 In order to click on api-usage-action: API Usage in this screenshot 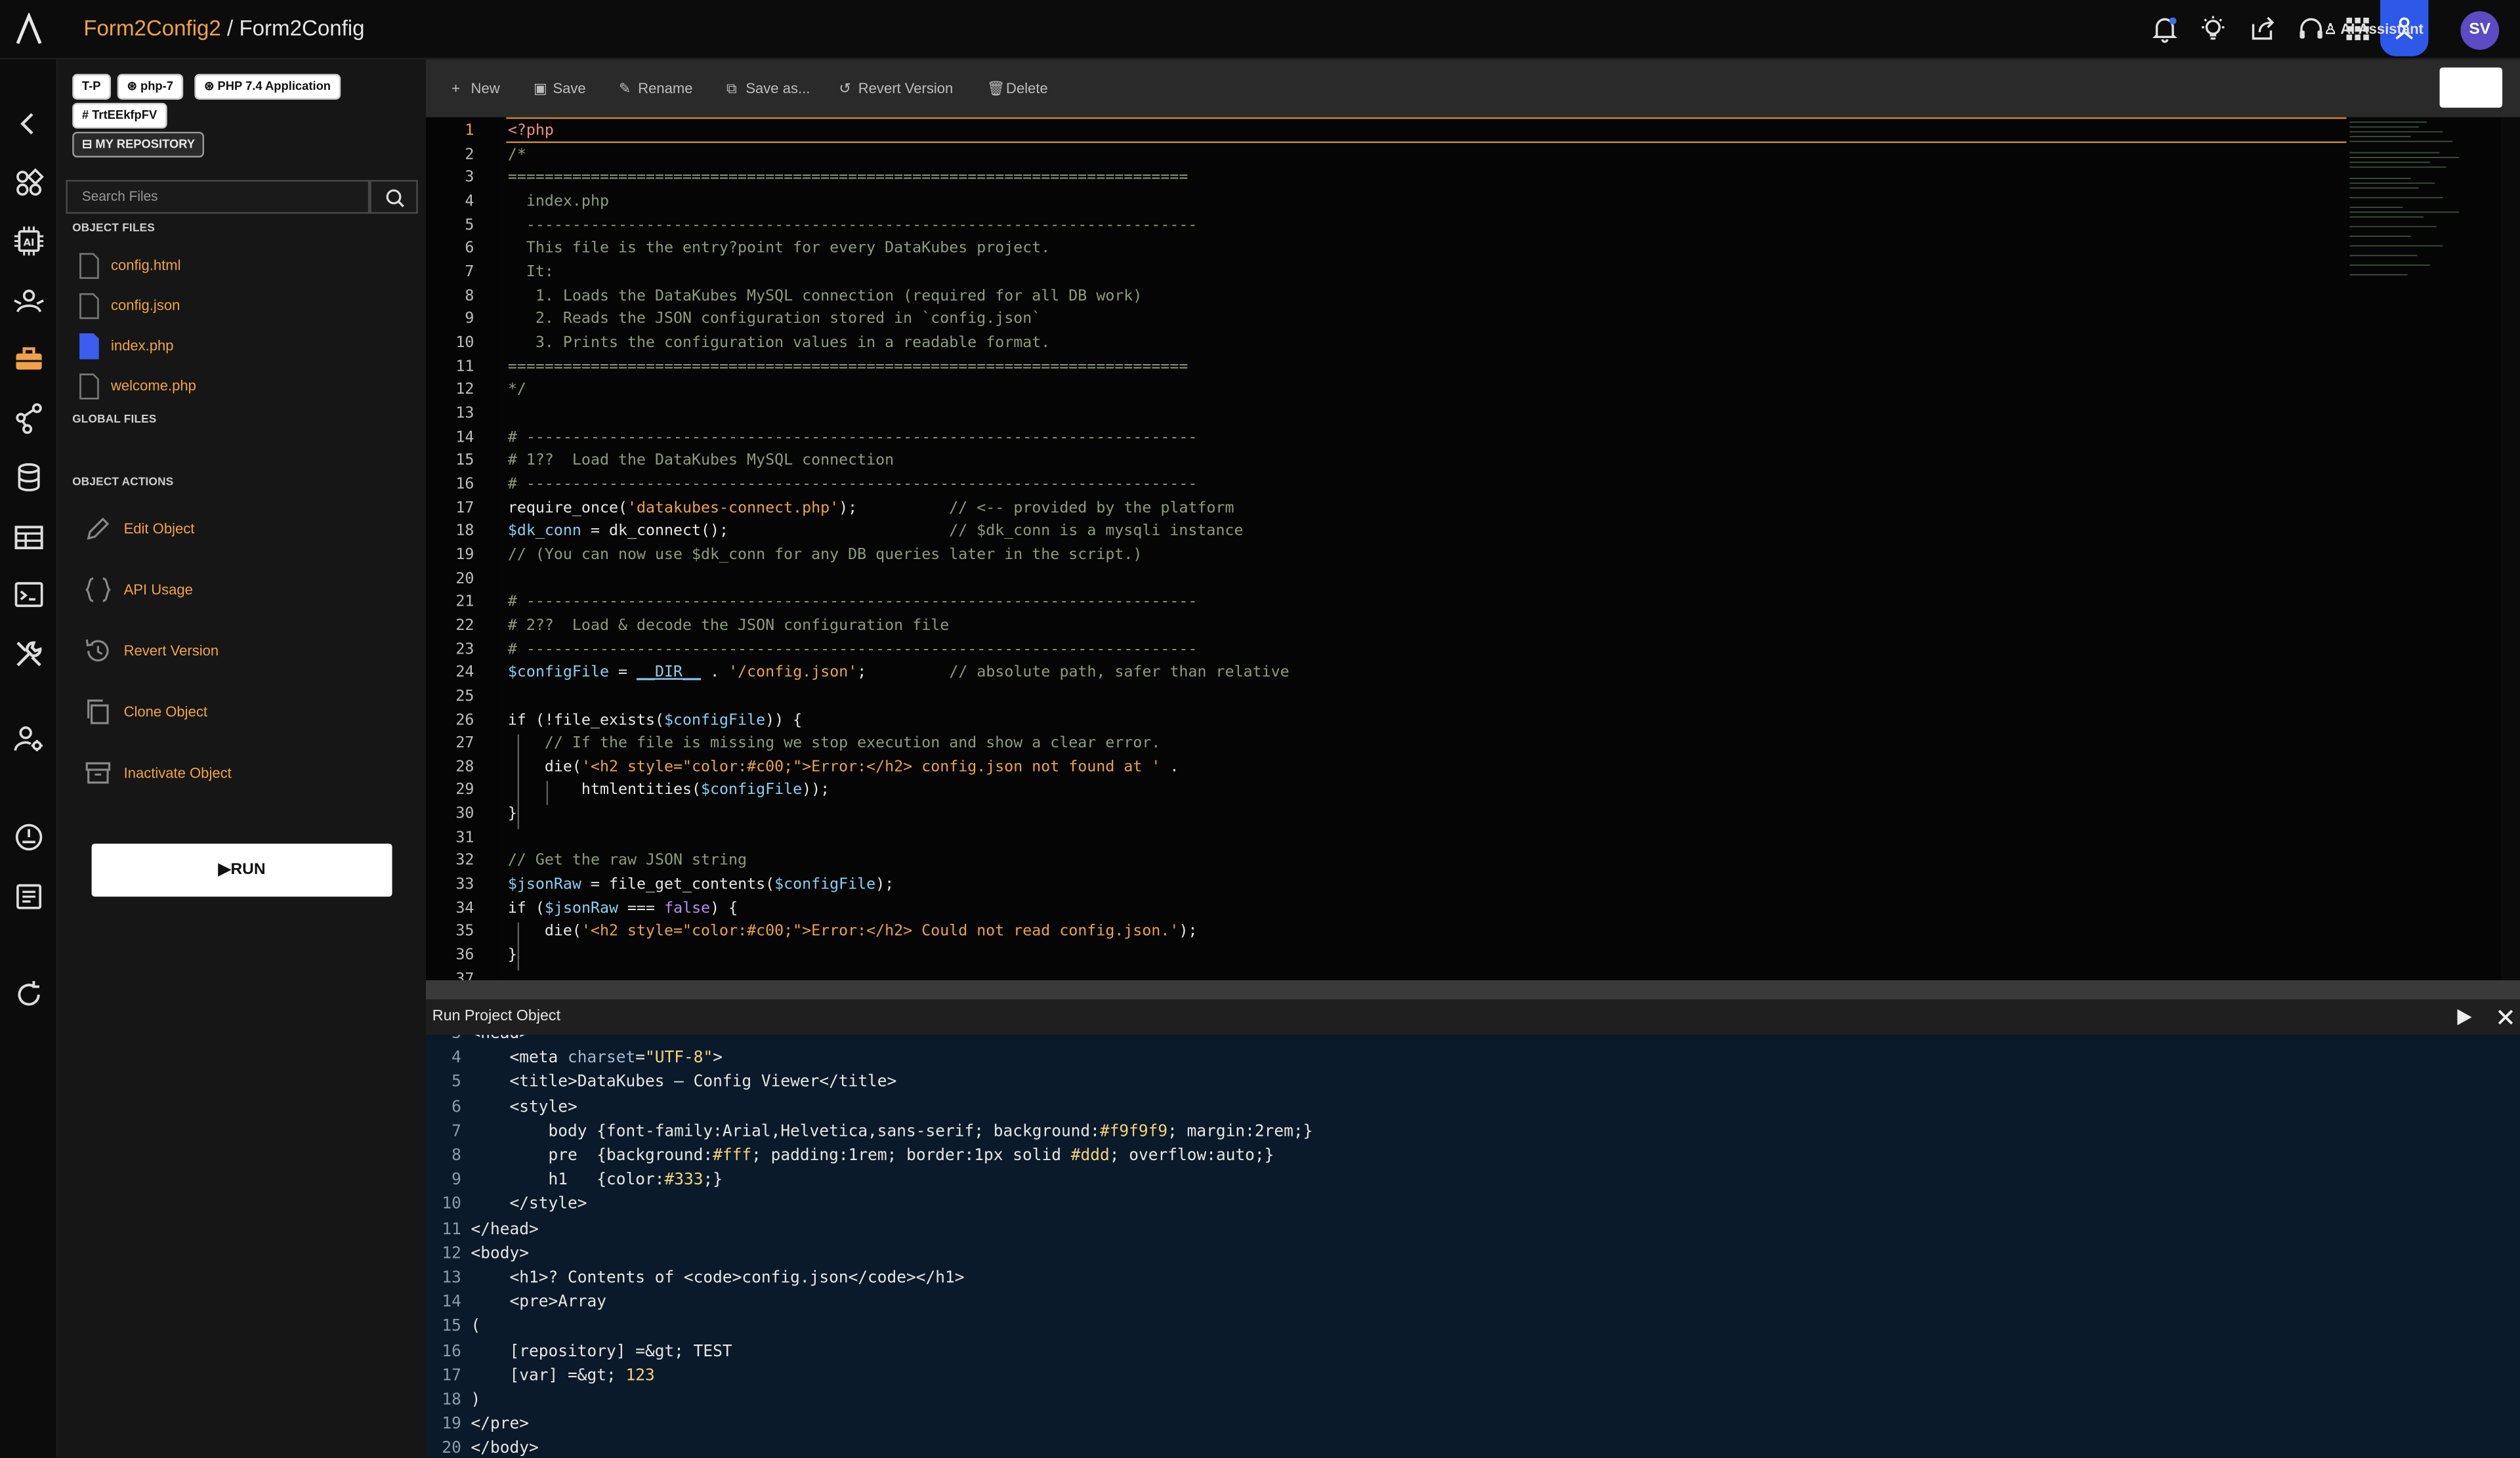, I will do `click(244, 591)`.